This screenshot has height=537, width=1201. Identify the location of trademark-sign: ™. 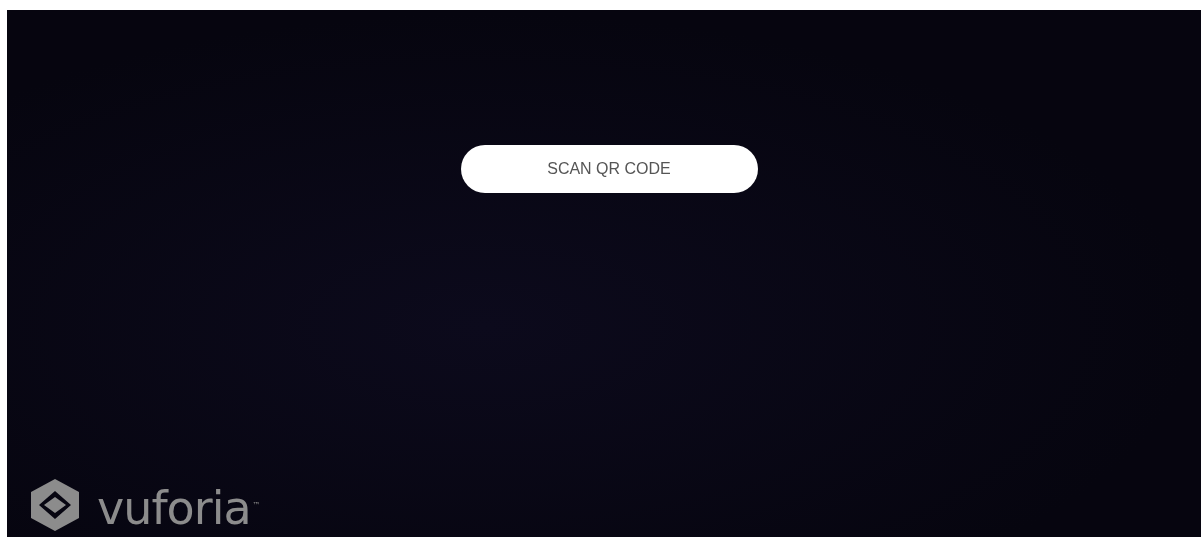
(256, 505).